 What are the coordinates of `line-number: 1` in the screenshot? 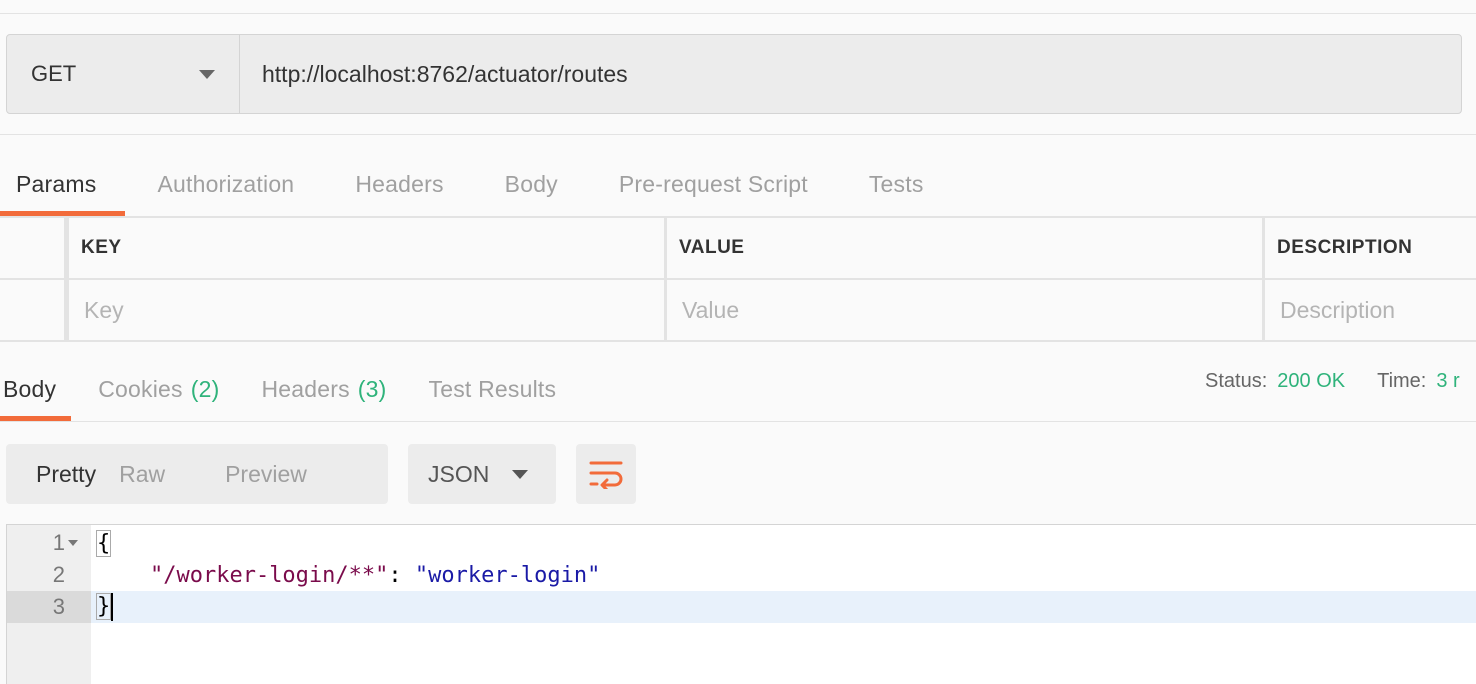 It's located at (58, 542).